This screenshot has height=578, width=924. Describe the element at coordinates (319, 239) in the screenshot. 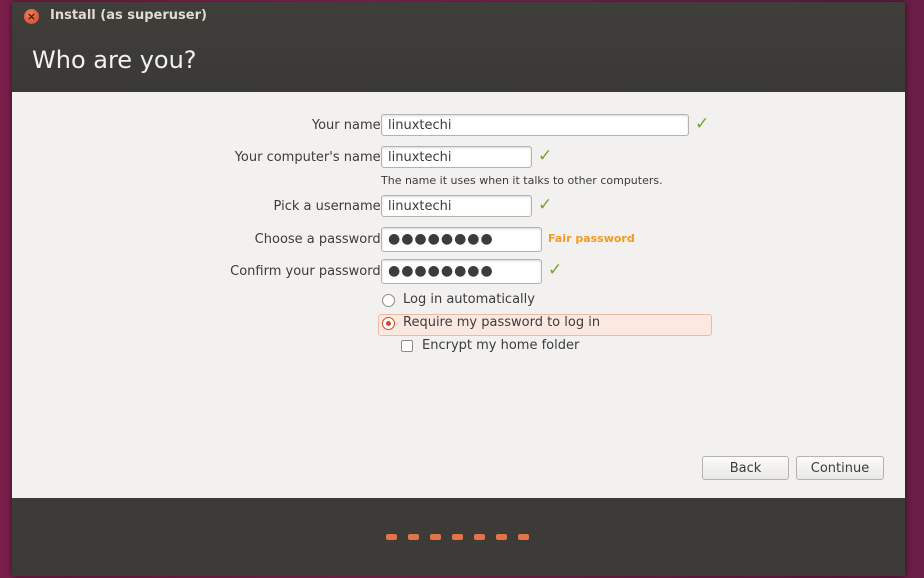

I see `password-label: Choose a password:` at that location.